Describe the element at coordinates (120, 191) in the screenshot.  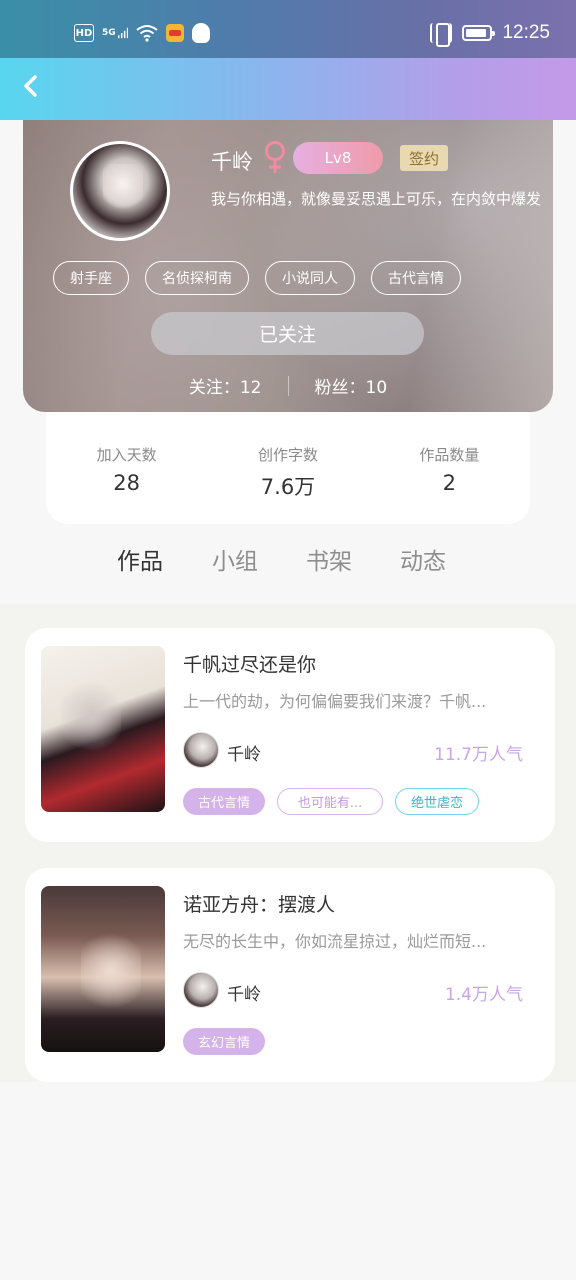
I see `profile-avatar` at that location.